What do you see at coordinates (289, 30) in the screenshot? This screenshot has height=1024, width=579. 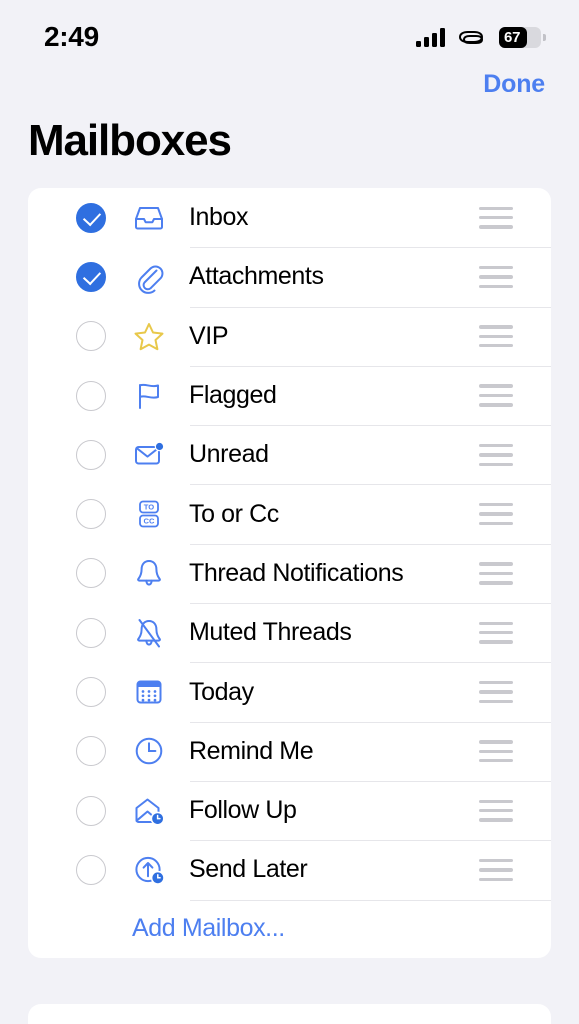 I see `status-bar: 2:49 67` at bounding box center [289, 30].